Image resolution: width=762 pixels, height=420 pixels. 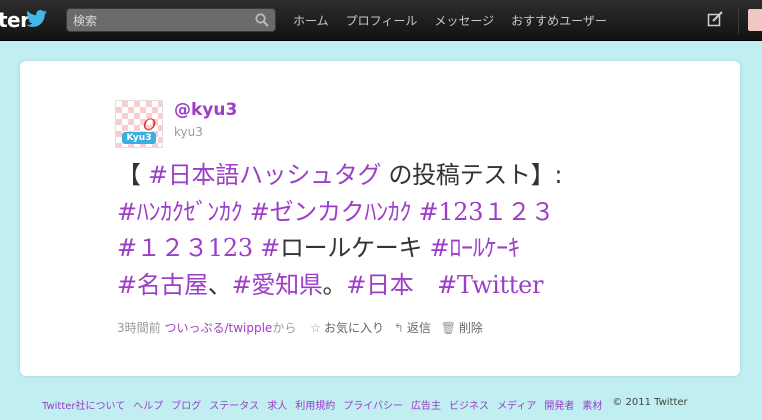 I want to click on reply-button: ↰ 返信, so click(x=412, y=328).